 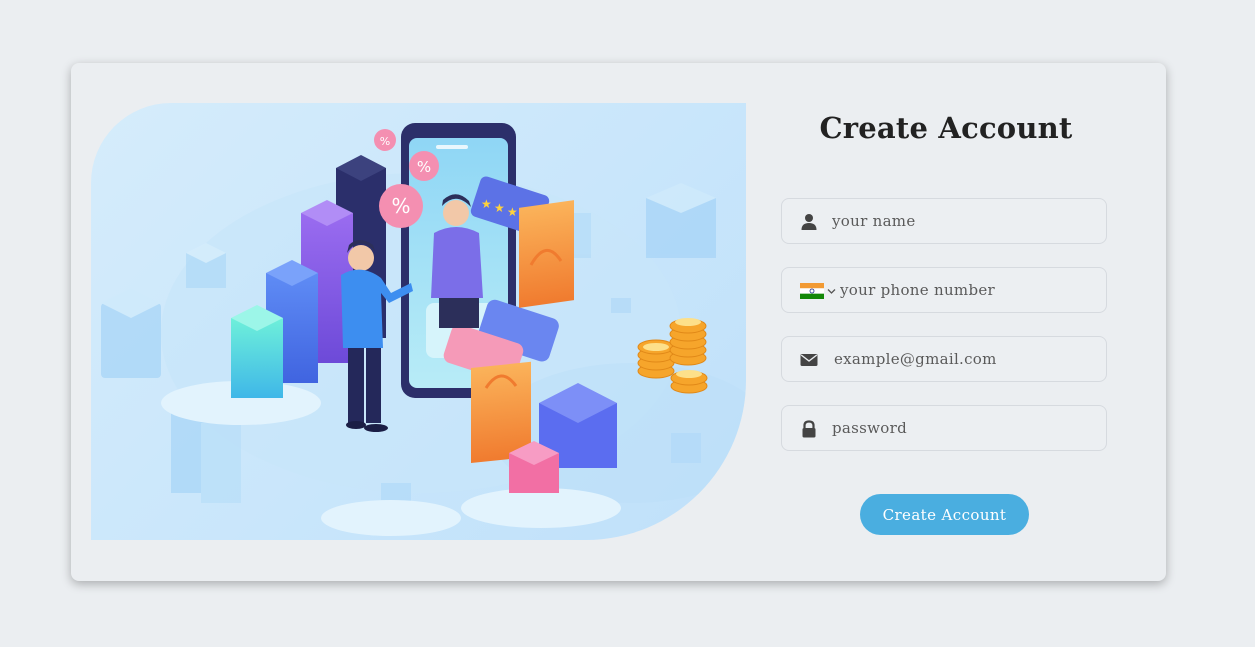 I want to click on envelope-icon, so click(x=809, y=360).